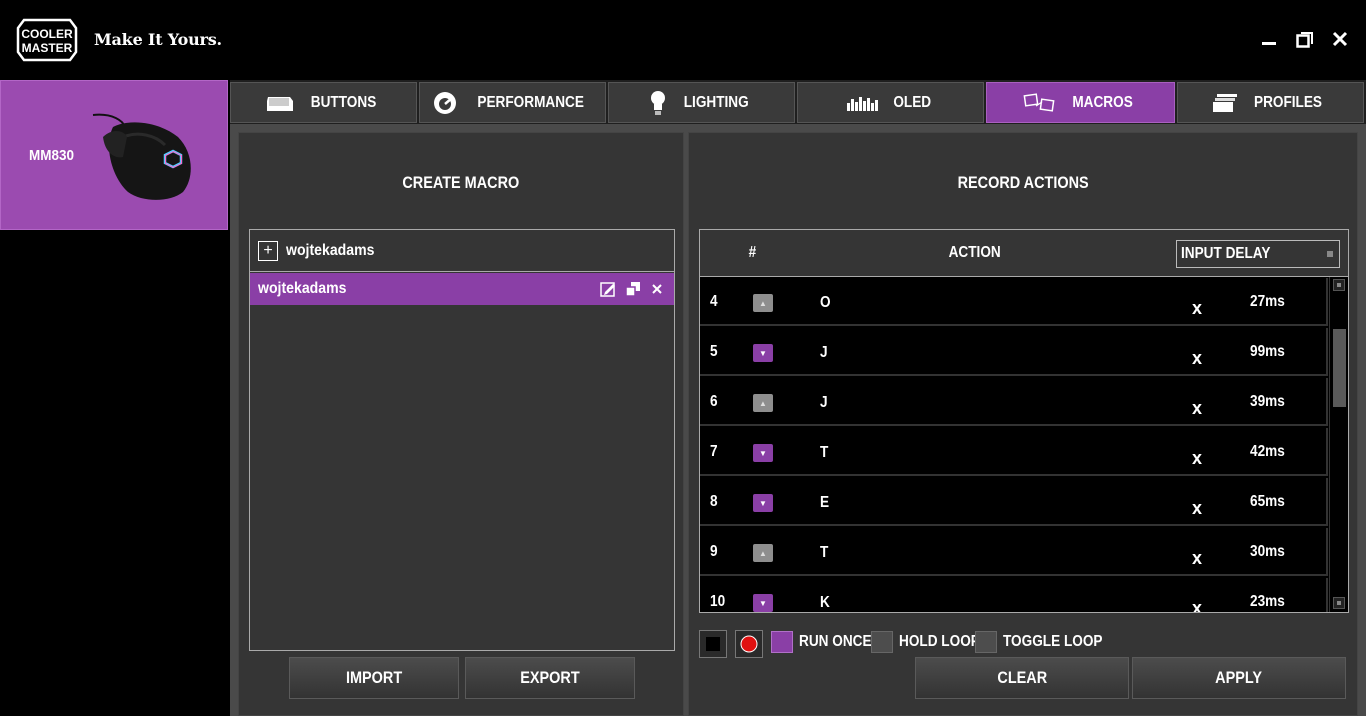 Image resolution: width=1366 pixels, height=716 pixels. Describe the element at coordinates (330, 251) in the screenshot. I see `new-macro-name: wojtekadams` at that location.